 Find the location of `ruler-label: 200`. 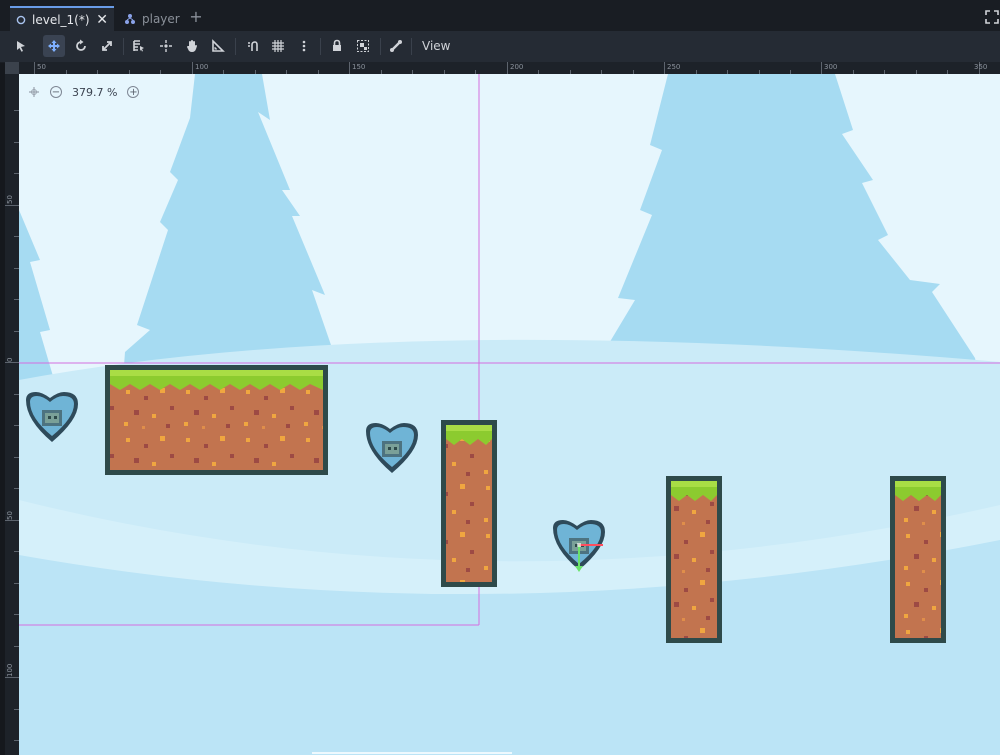

ruler-label: 200 is located at coordinates (517, 67).